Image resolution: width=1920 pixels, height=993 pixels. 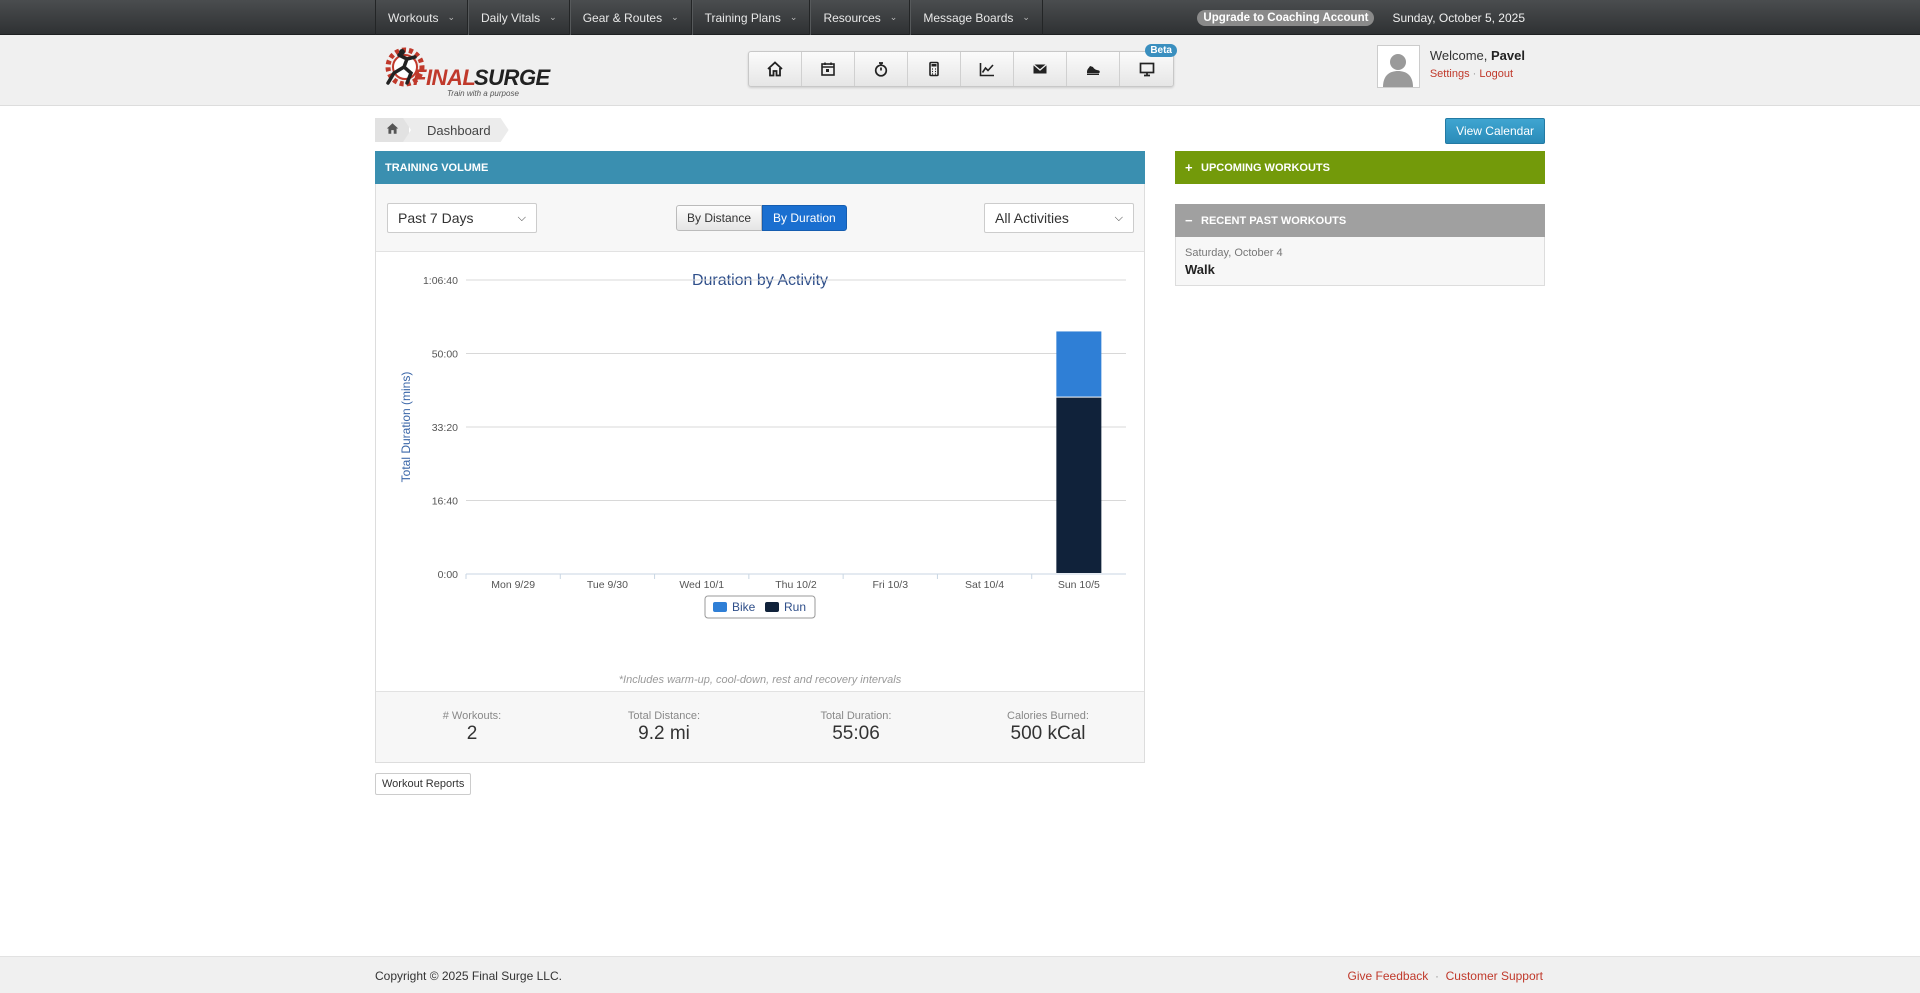 What do you see at coordinates (664, 716) in the screenshot?
I see `stat-label: Total Distance:` at bounding box center [664, 716].